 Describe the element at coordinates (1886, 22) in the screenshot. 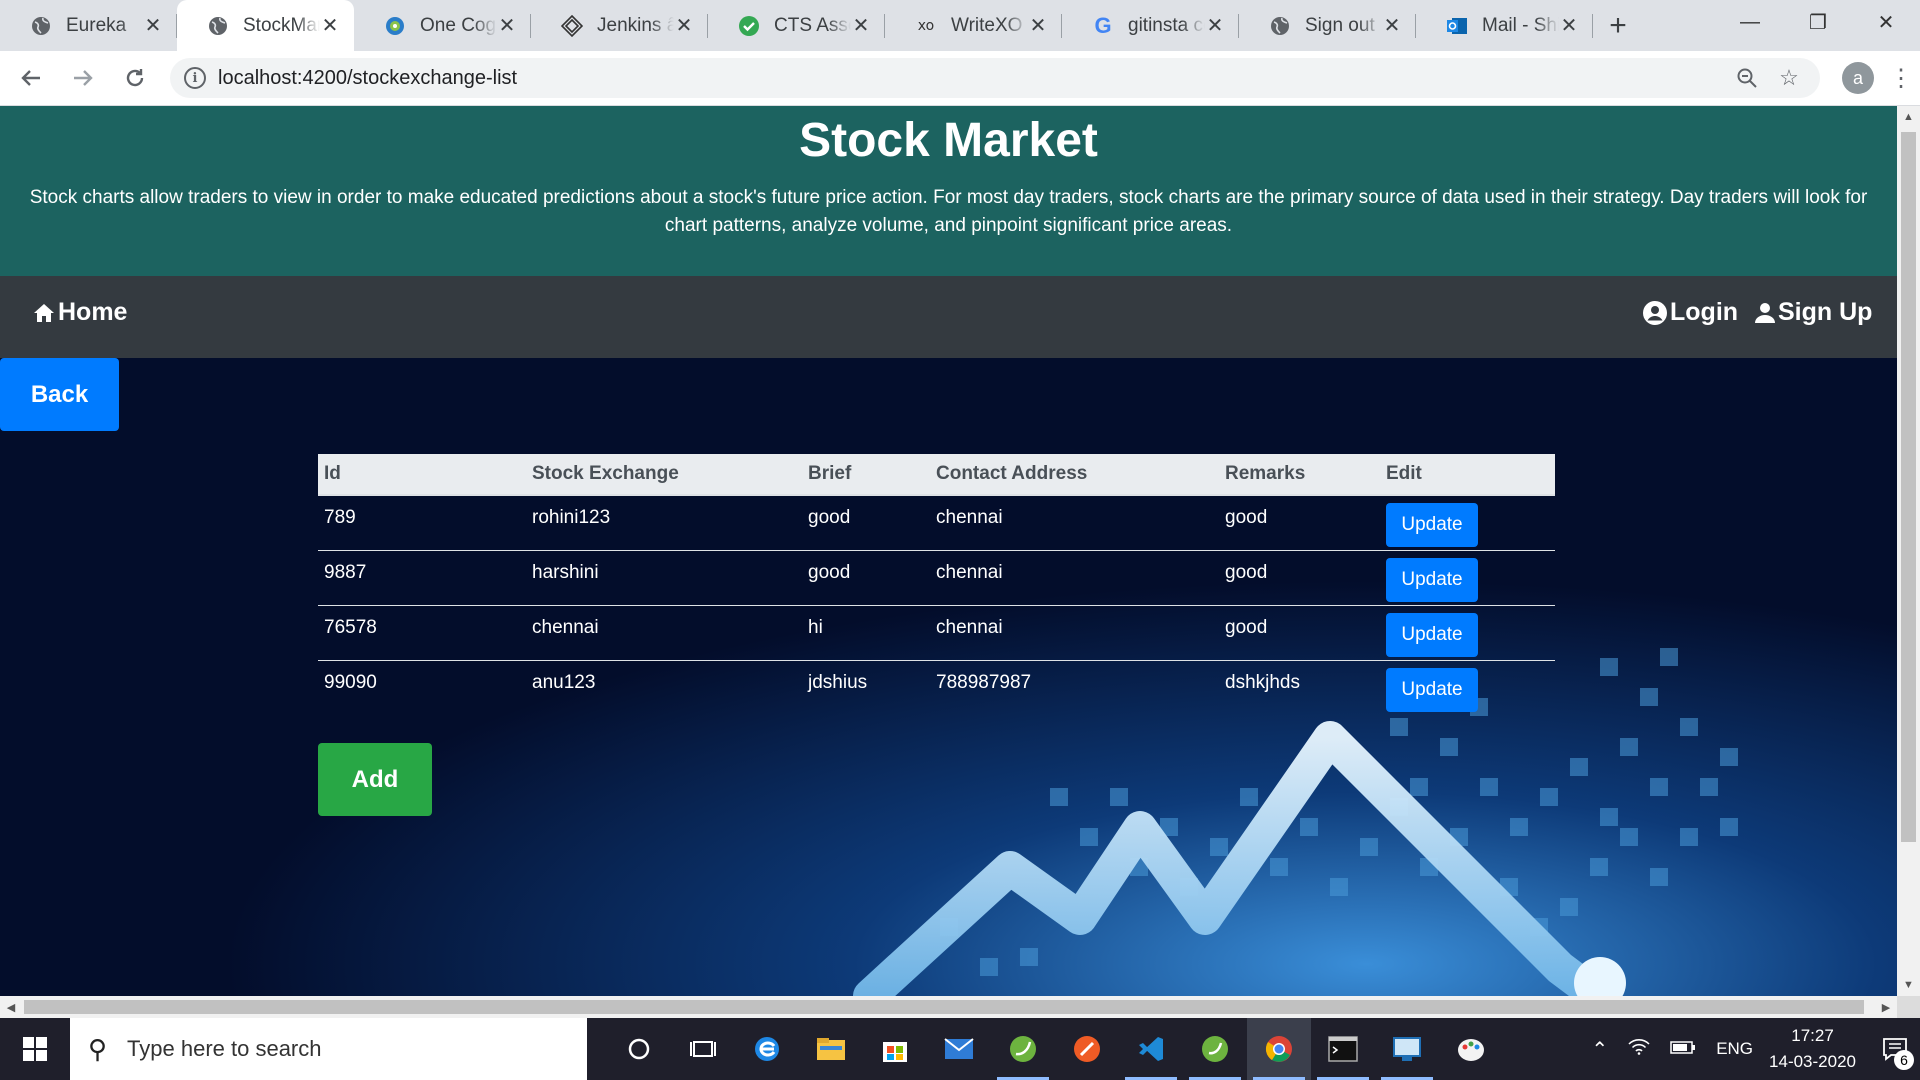

I see `close-window-button: ✕` at that location.